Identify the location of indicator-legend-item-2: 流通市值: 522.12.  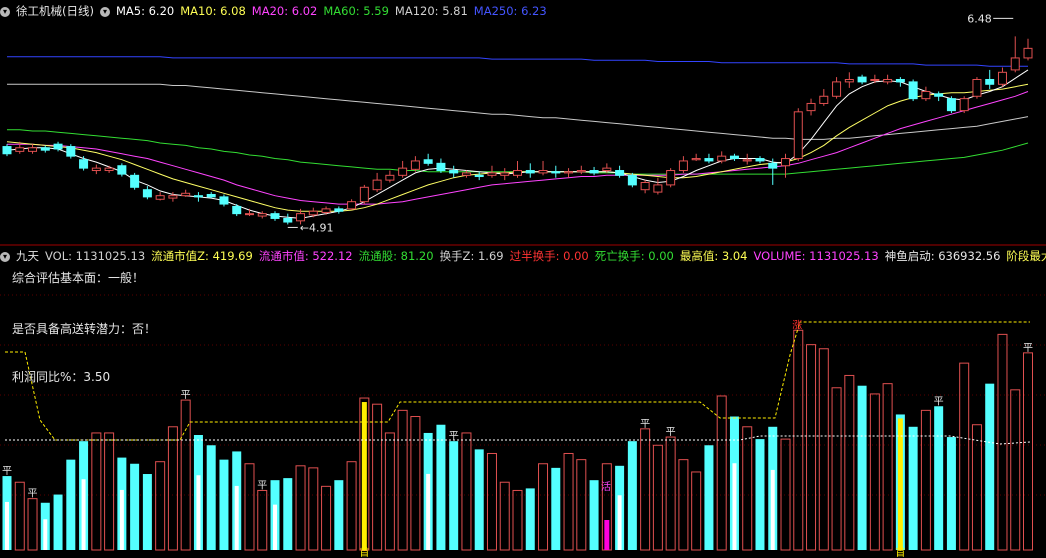
(305, 256).